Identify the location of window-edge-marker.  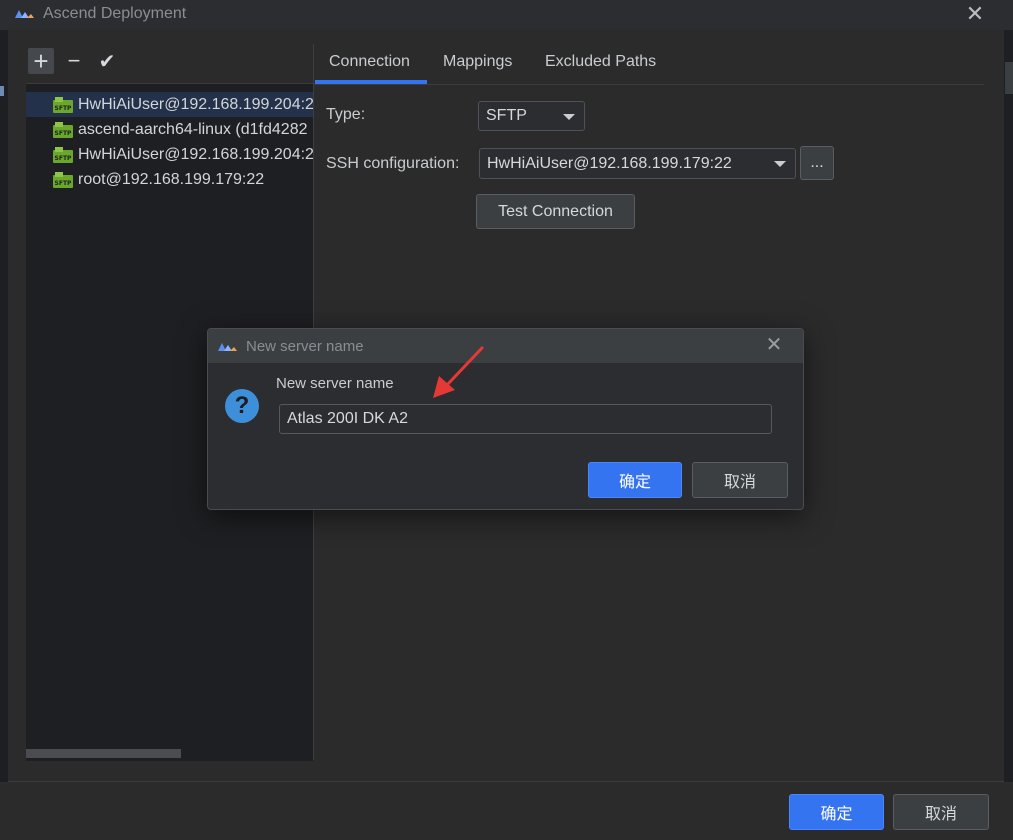
(2, 91).